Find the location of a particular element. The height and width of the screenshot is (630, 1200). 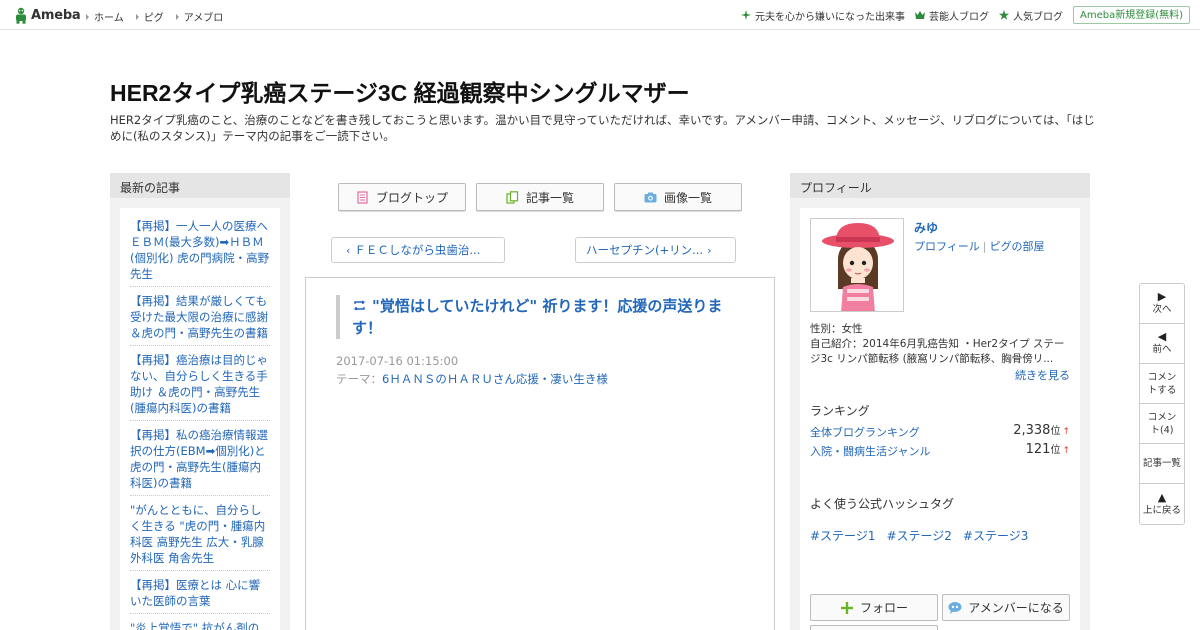

ranking-value: 121位 ↑ is located at coordinates (1048, 449).